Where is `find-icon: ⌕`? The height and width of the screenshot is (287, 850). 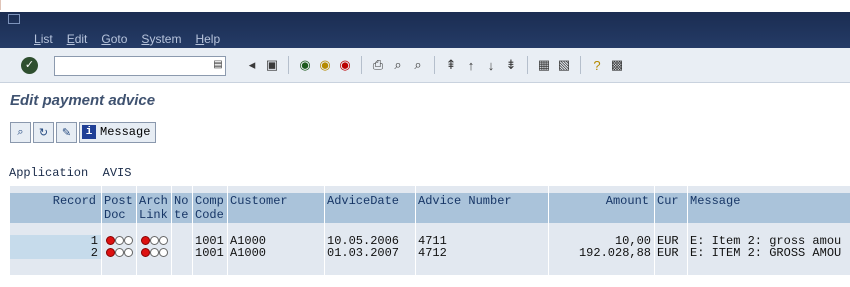
find-icon: ⌕ is located at coordinates (398, 65).